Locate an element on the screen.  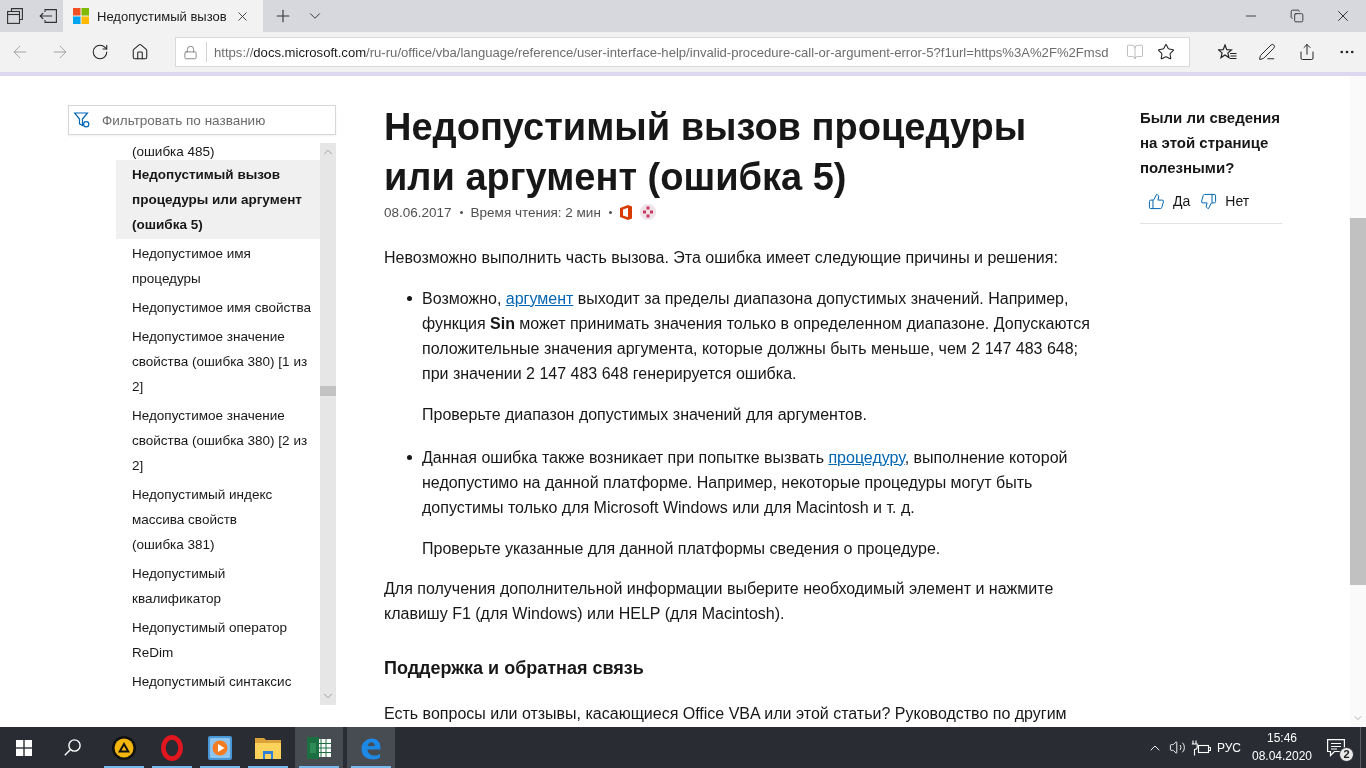
sidebar-item: Недопустимое значение свойства (ошибка 380) [2 из 2] is located at coordinates (218, 440).